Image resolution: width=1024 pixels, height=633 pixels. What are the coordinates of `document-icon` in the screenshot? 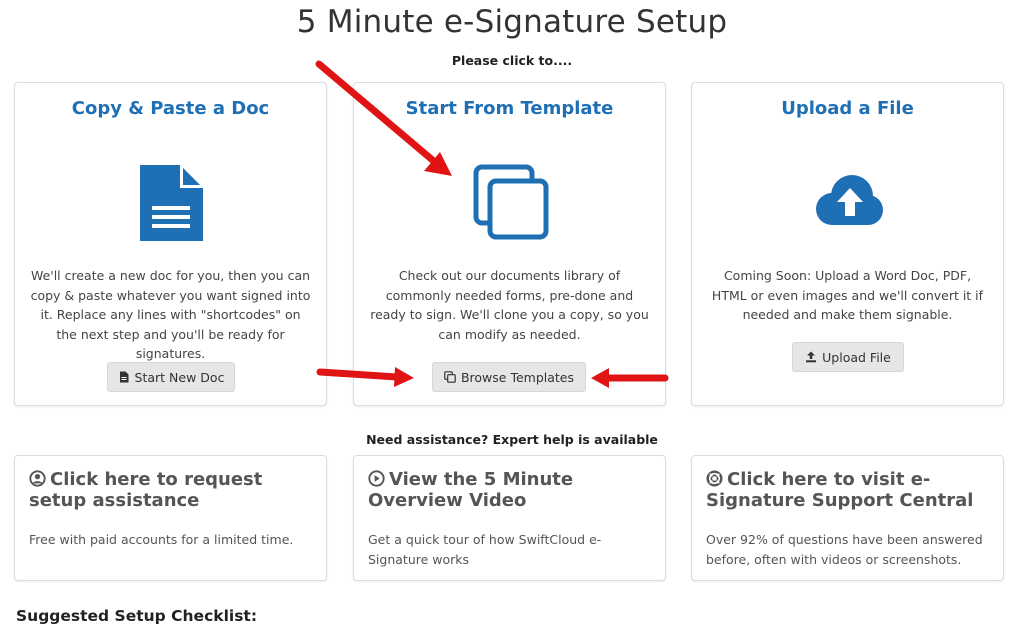 It's located at (171, 203).